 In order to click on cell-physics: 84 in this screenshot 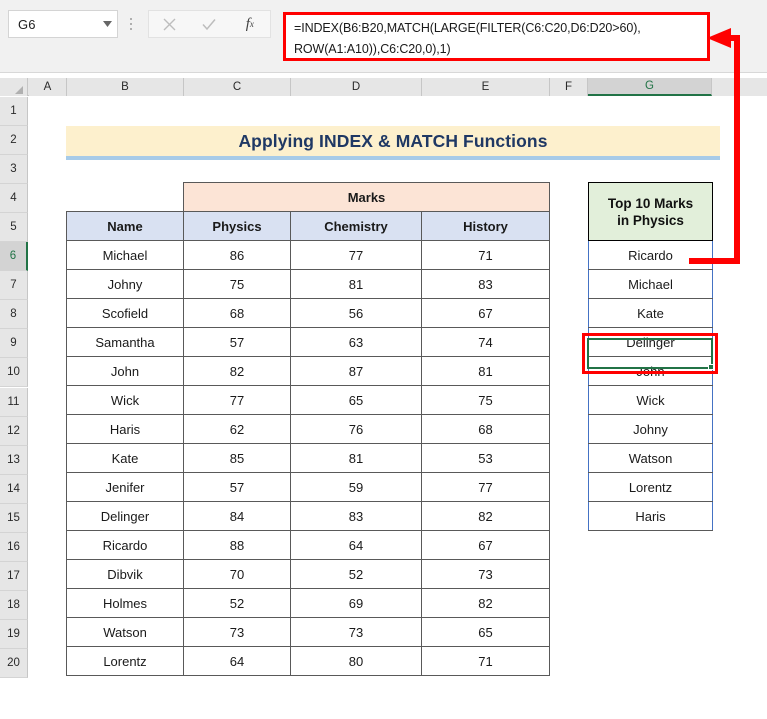, I will do `click(237, 516)`.